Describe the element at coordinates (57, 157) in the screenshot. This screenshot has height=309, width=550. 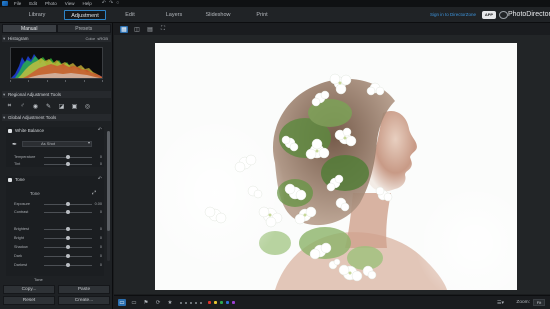
I see `temperature-slider: Temperature 0` at that location.